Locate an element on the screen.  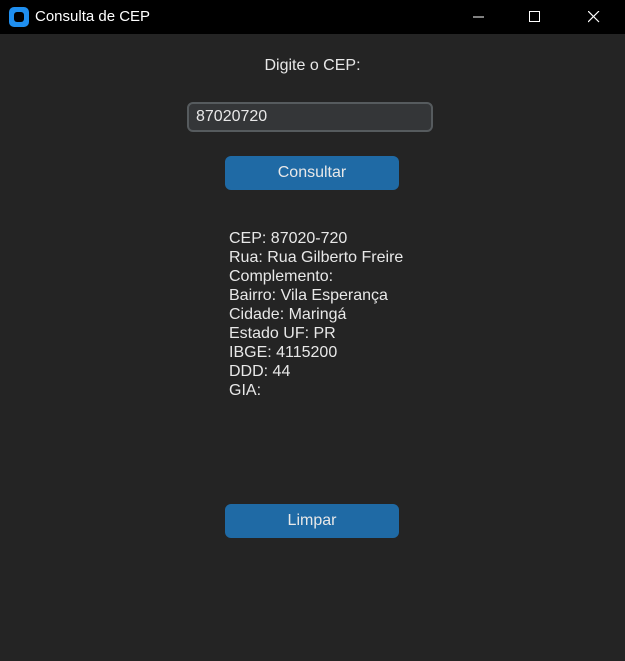
result-cidade: Cidade: Maringá is located at coordinates (288, 314).